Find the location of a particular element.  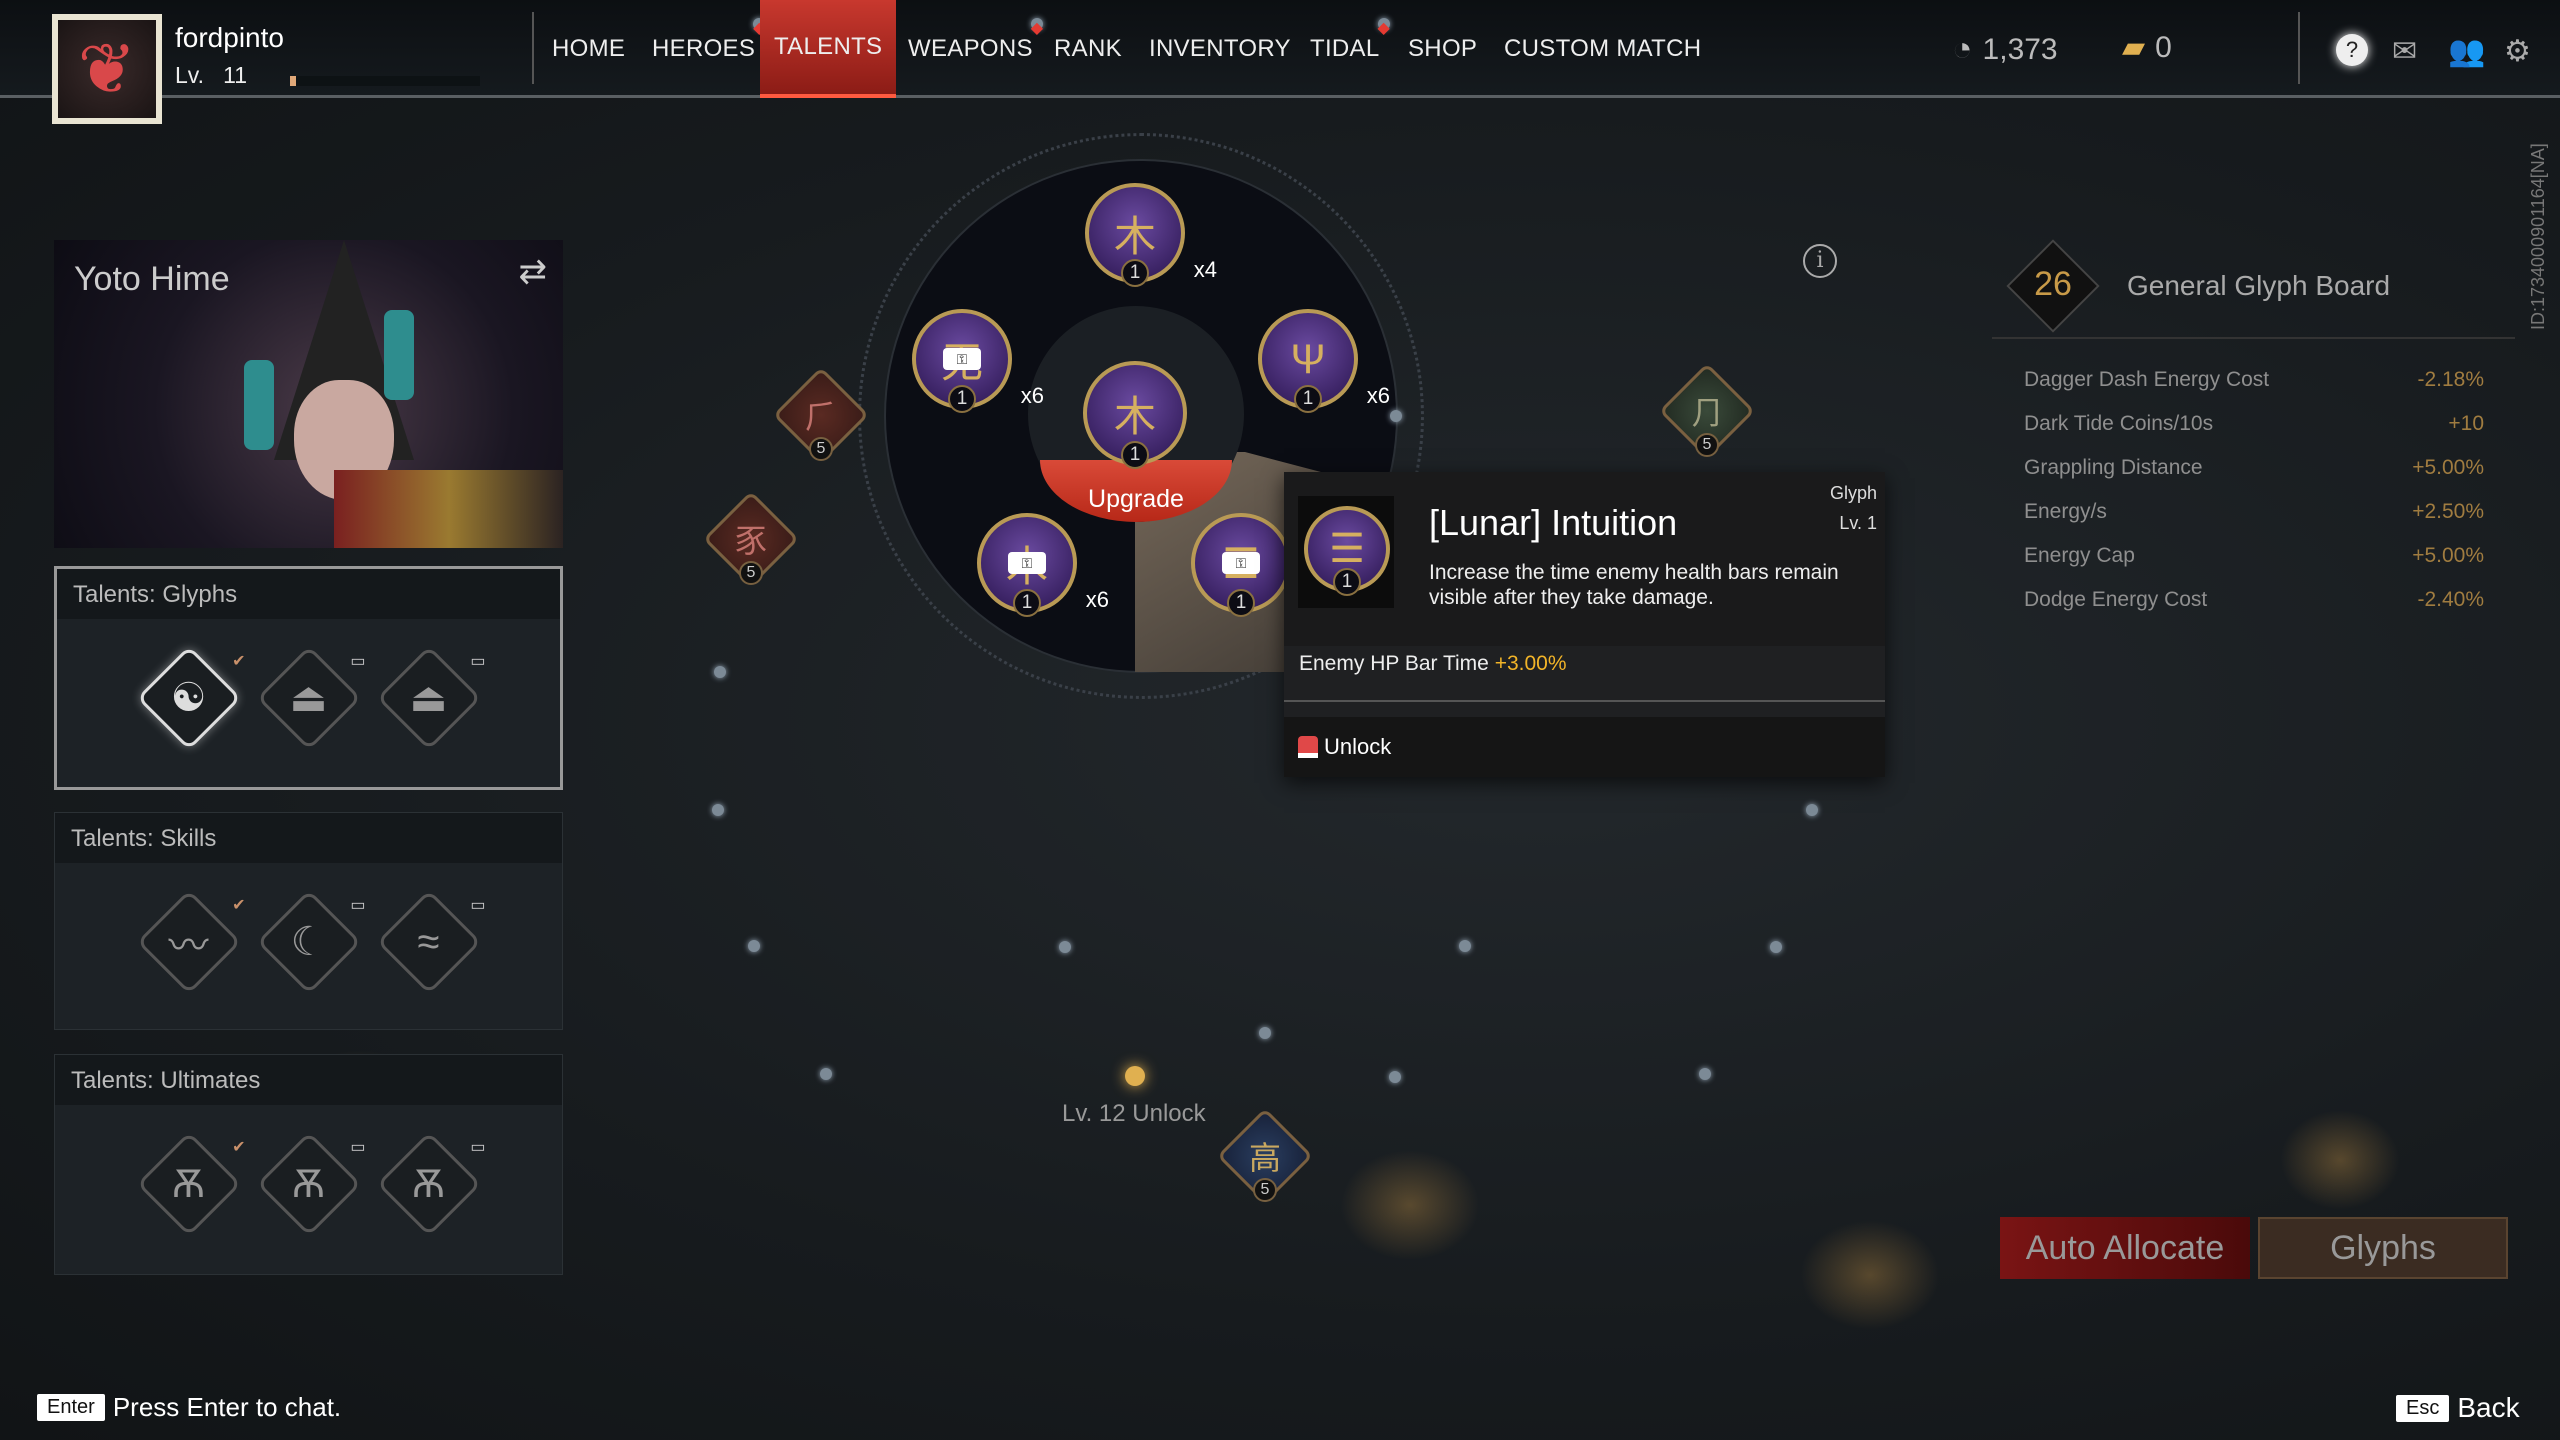

avatar: ❦ is located at coordinates (107, 69).